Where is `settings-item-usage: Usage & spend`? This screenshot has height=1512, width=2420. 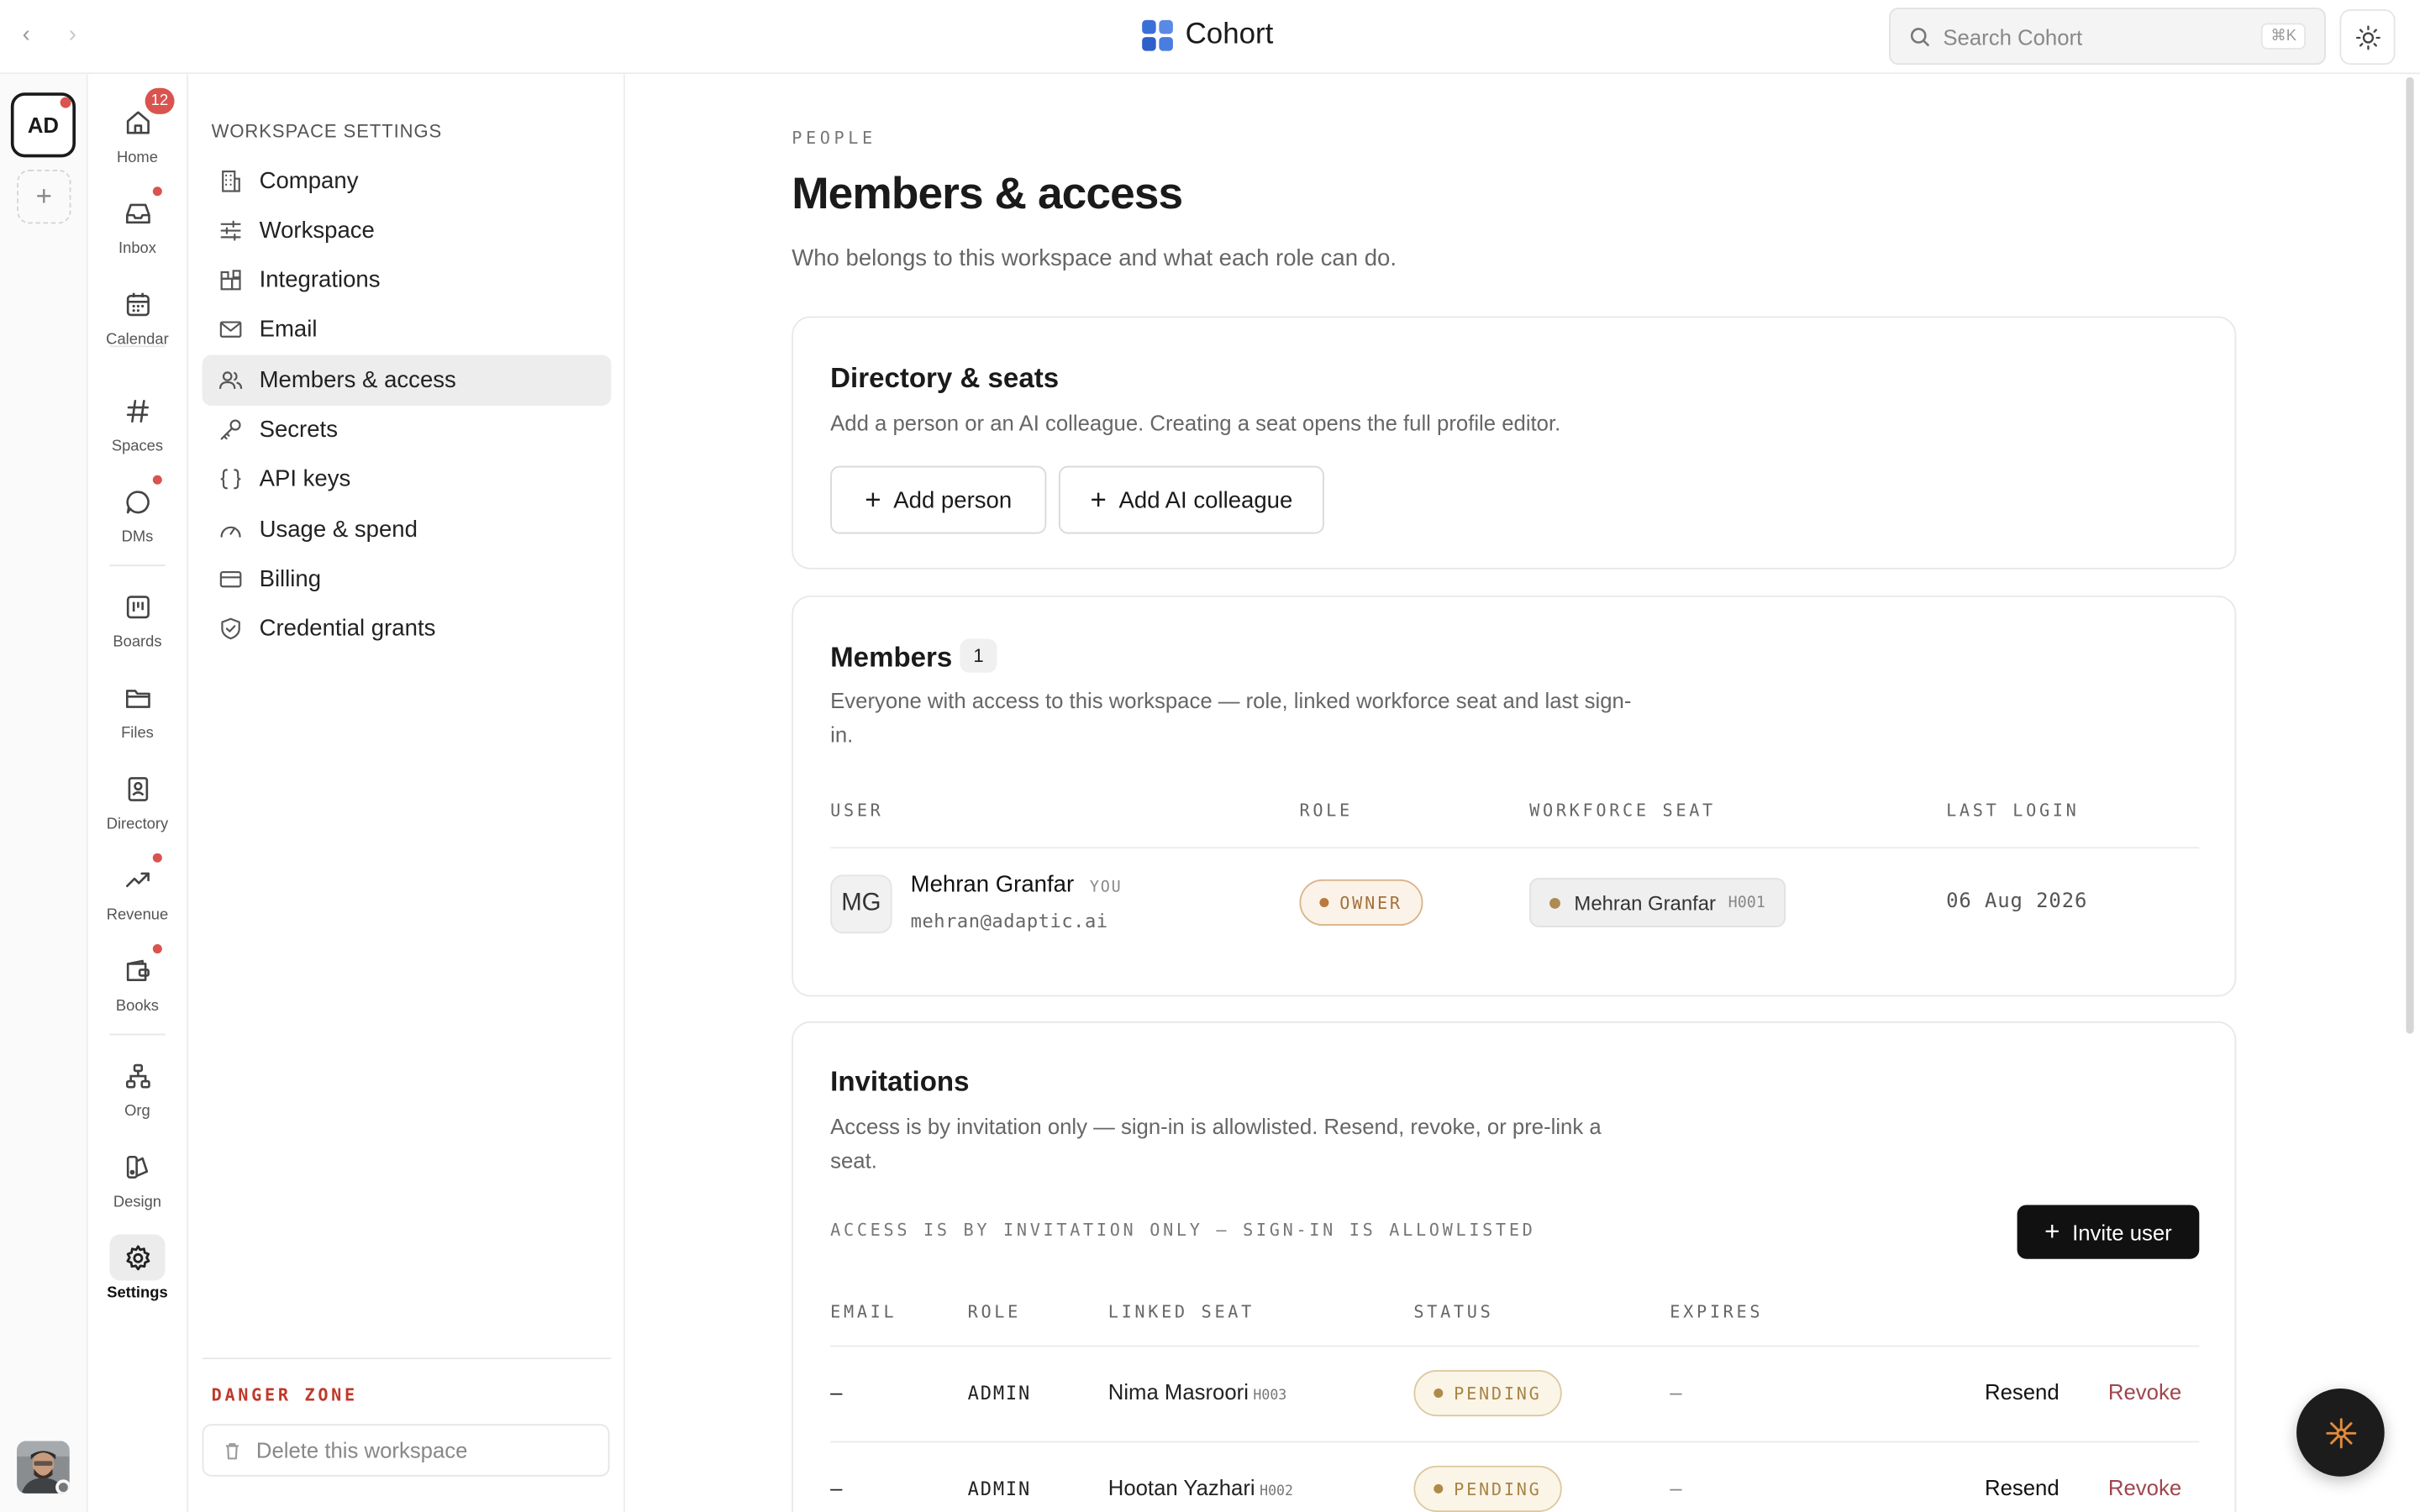 settings-item-usage: Usage & spend is located at coordinates (407, 530).